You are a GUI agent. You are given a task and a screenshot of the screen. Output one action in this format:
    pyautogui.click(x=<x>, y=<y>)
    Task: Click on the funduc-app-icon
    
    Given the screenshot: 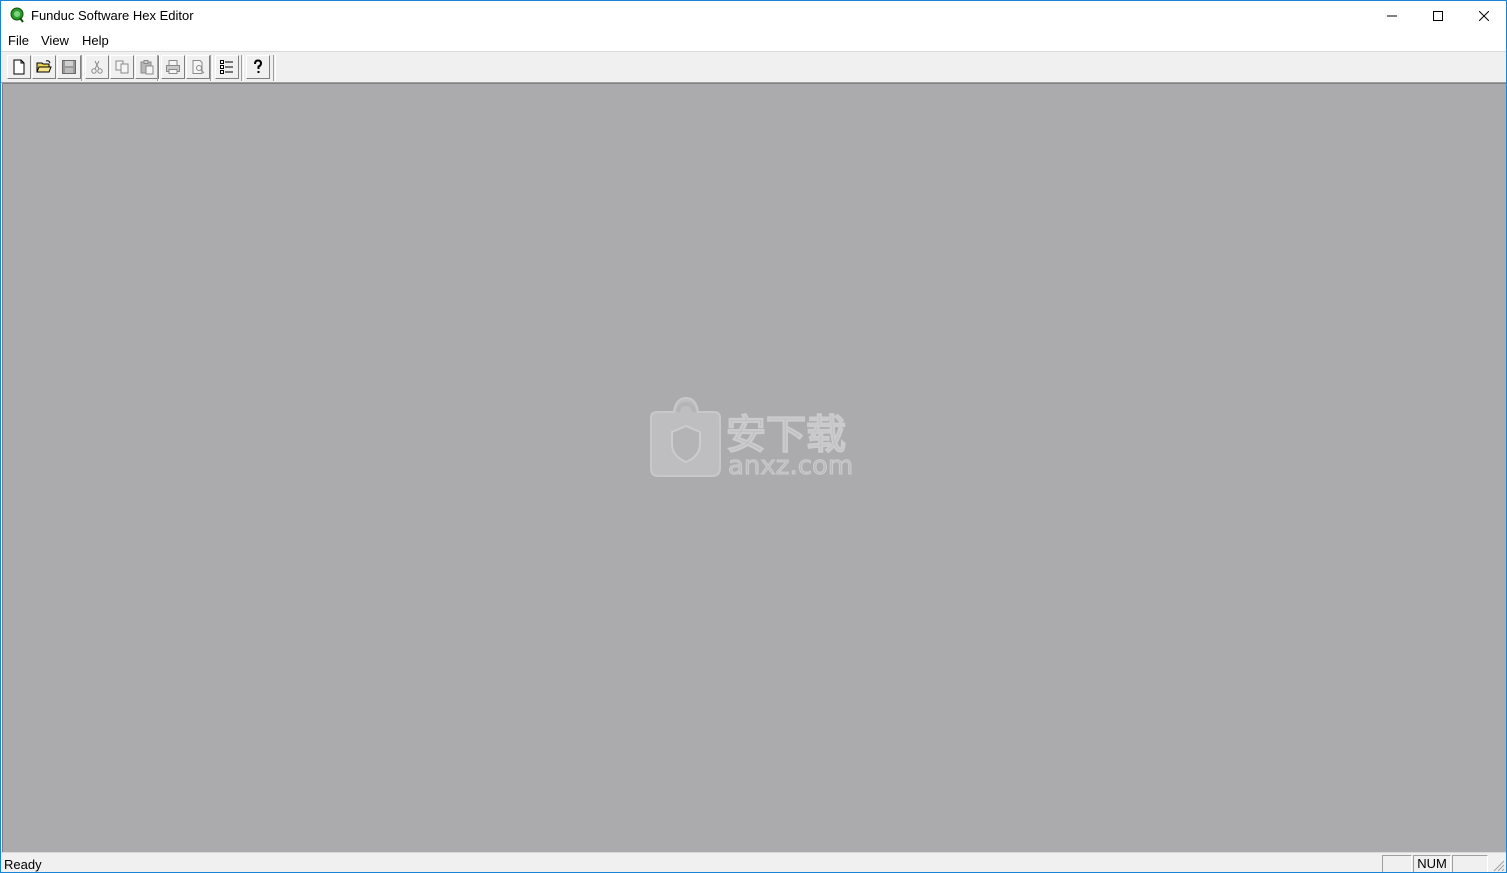 What is the action you would take?
    pyautogui.click(x=17, y=15)
    